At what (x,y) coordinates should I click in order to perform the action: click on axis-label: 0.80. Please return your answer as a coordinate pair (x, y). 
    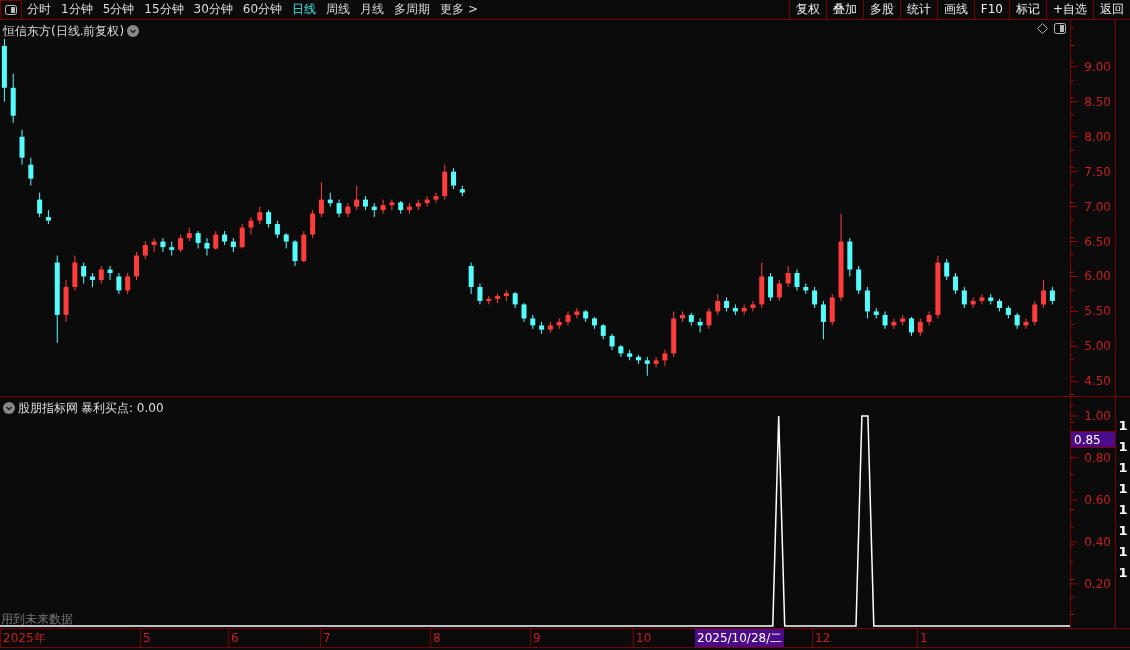
    Looking at the image, I should click on (1097, 457).